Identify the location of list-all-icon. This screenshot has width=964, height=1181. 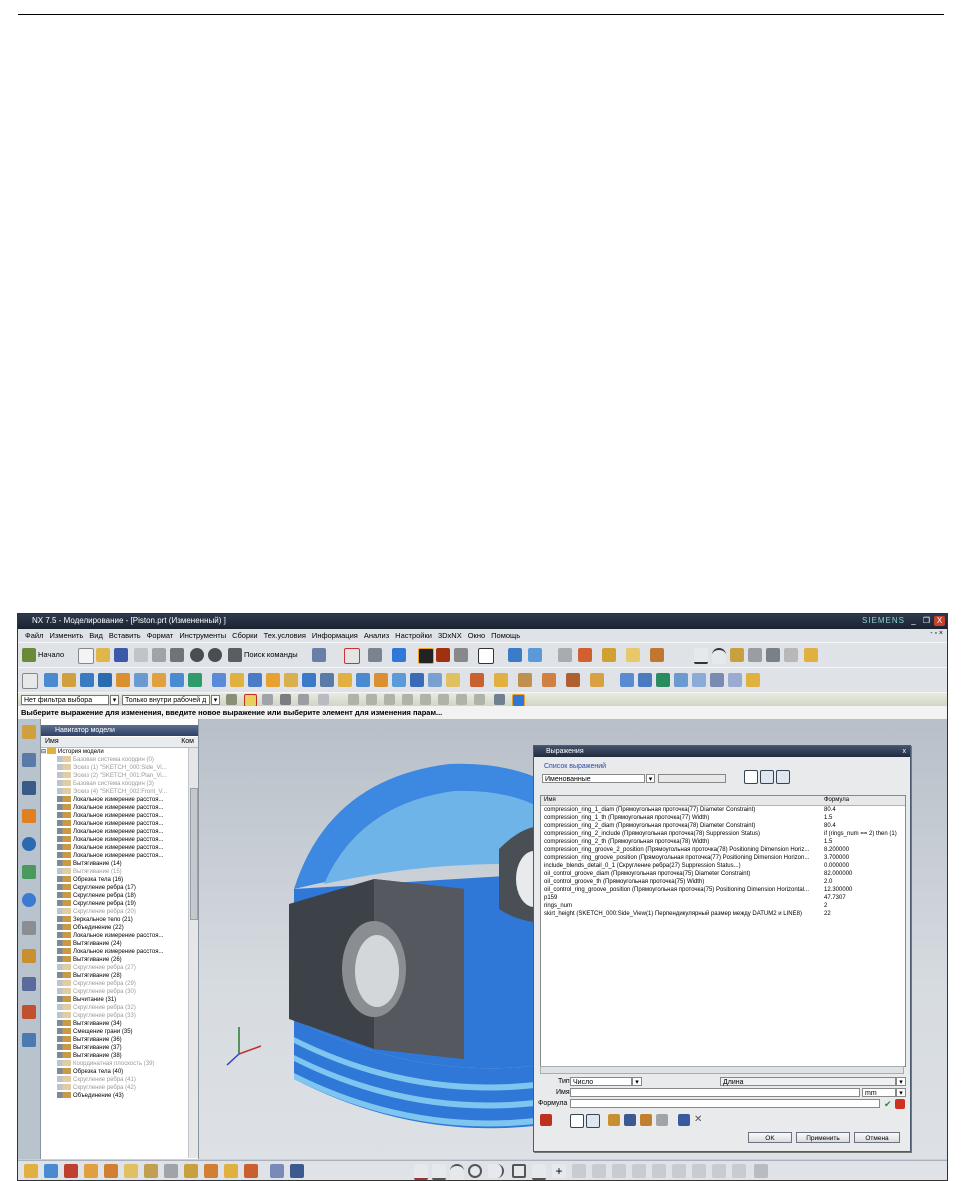
(751, 777).